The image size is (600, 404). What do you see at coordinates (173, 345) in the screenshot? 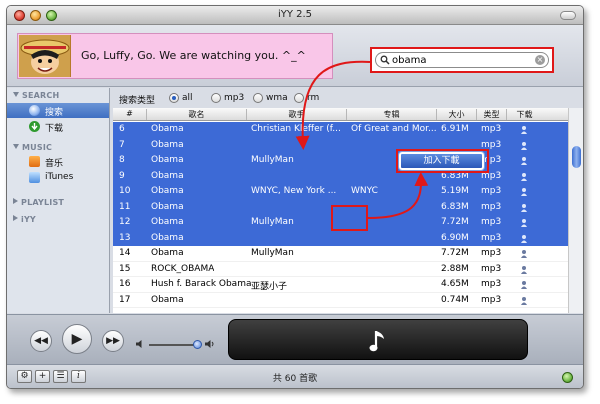
I see `volume-slider` at bounding box center [173, 345].